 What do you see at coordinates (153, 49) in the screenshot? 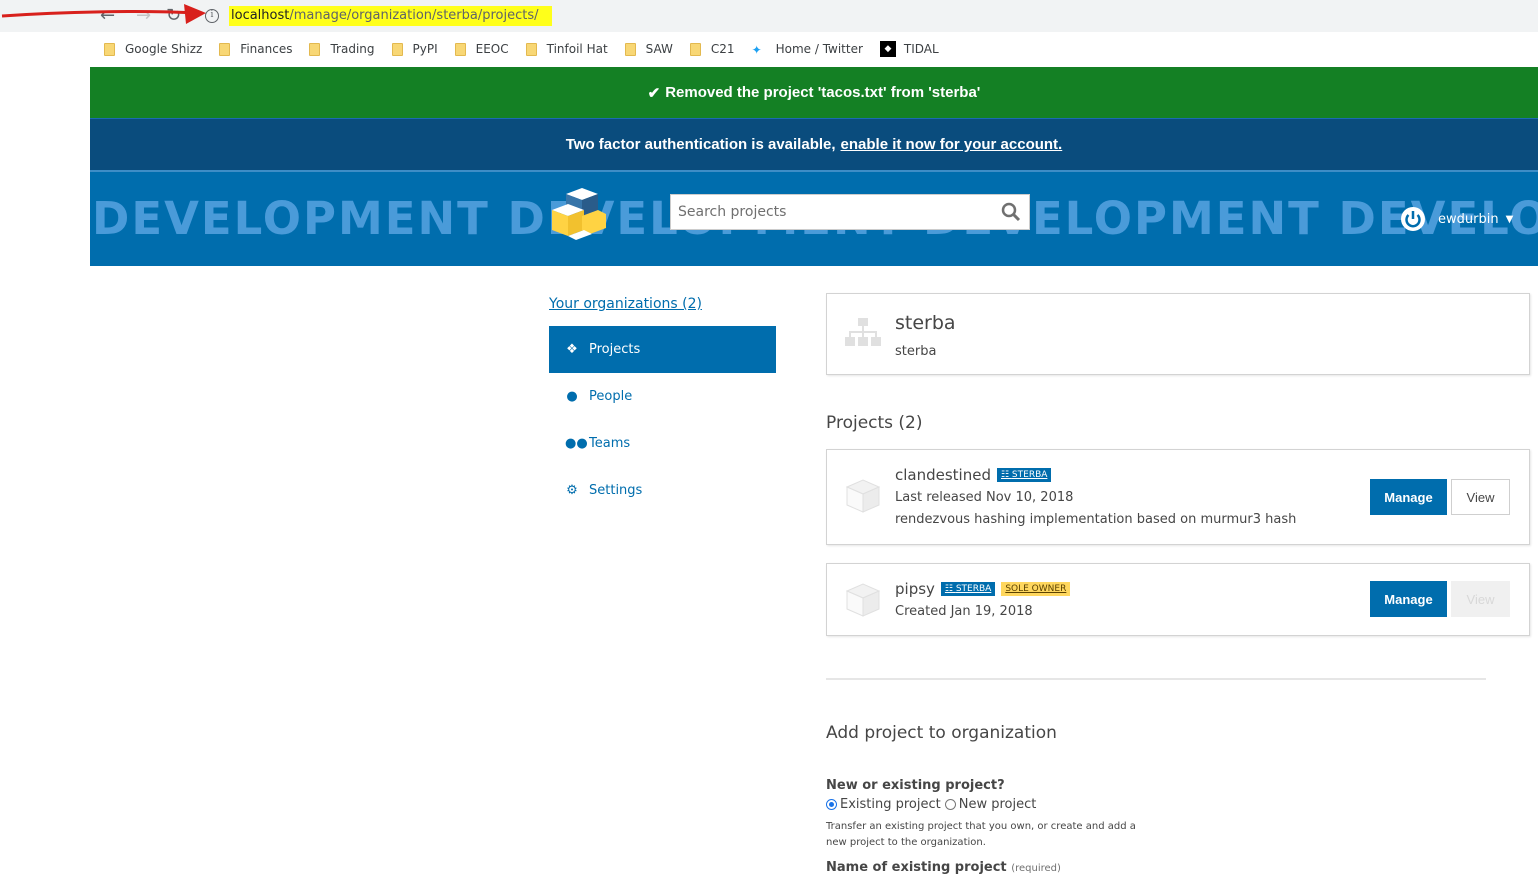
I see `bookmark-item: Google Shizz` at bounding box center [153, 49].